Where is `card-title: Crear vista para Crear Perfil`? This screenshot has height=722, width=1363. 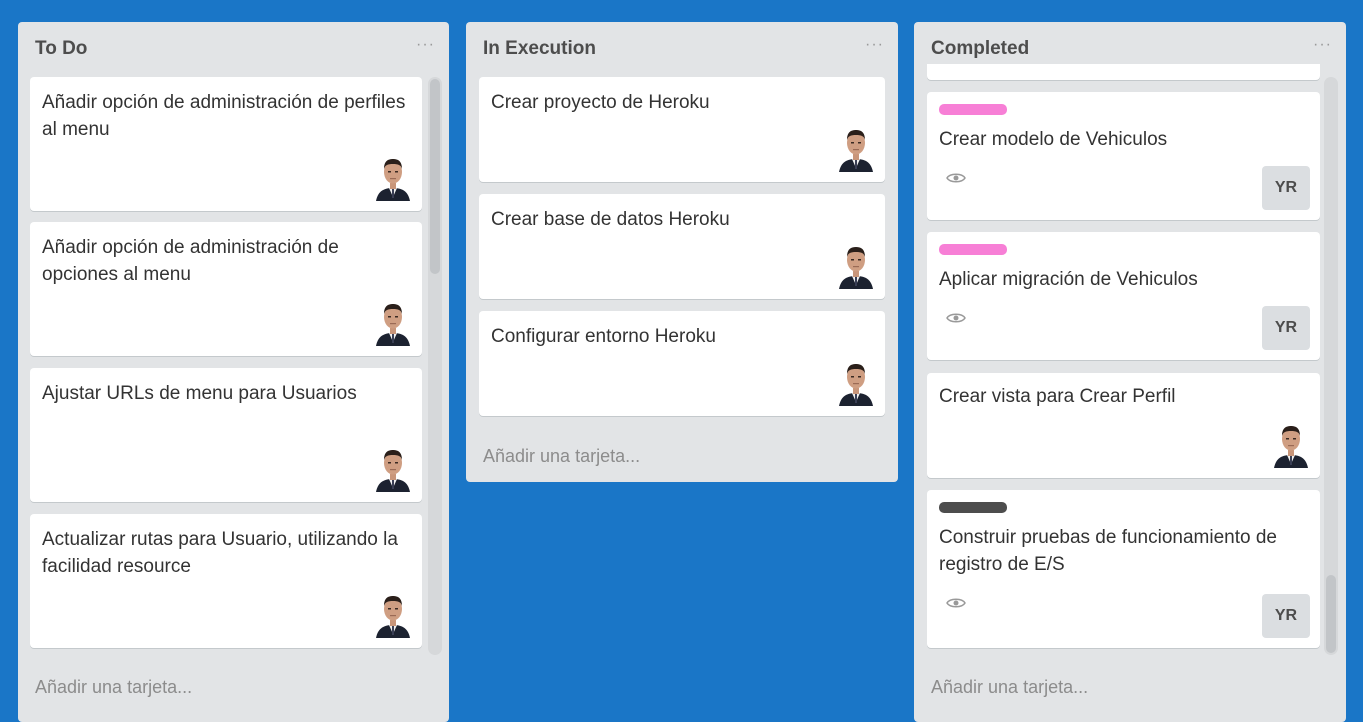
card-title: Crear vista para Crear Perfil is located at coordinates (1057, 396).